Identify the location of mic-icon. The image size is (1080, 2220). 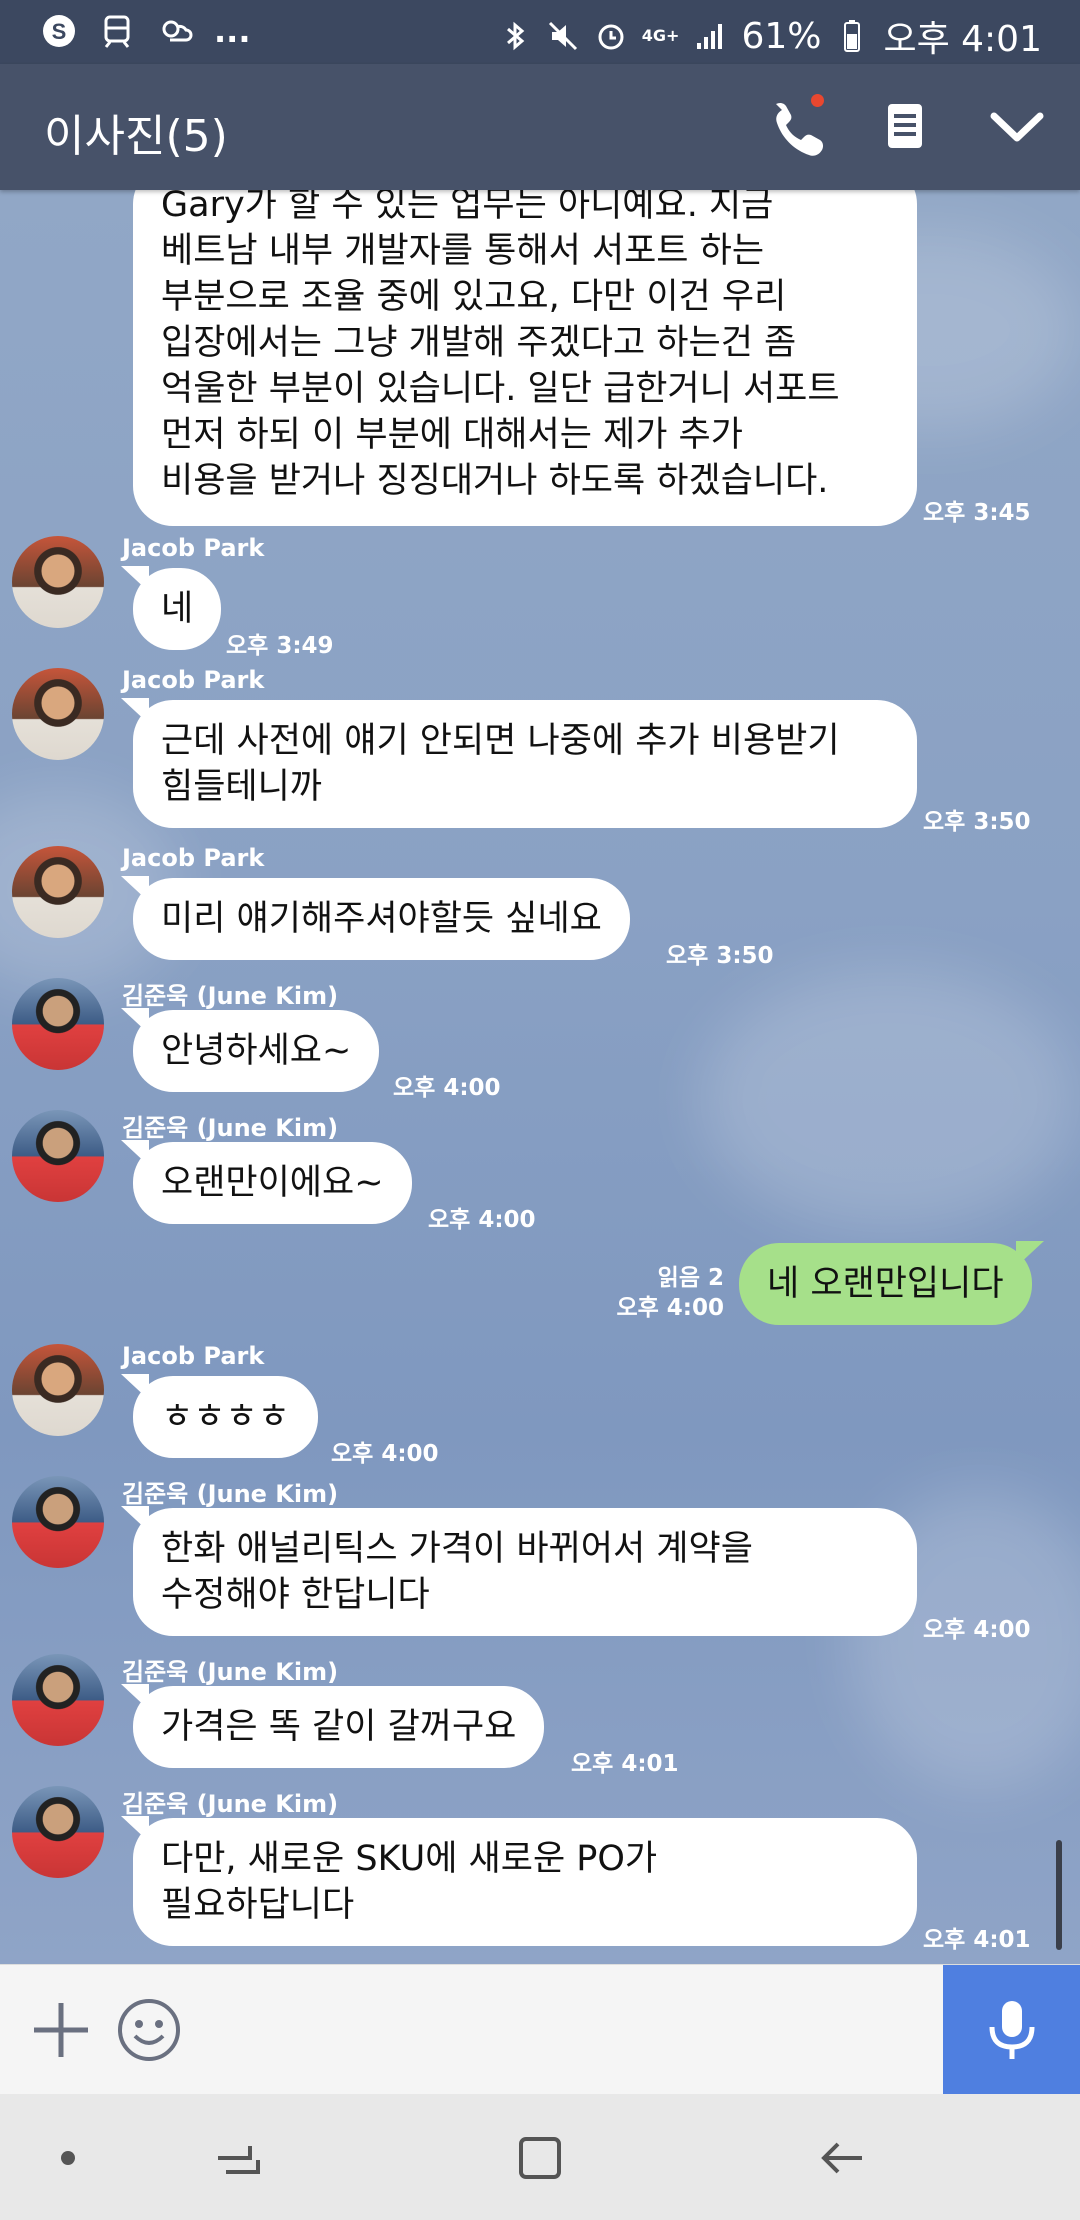
(1012, 2030).